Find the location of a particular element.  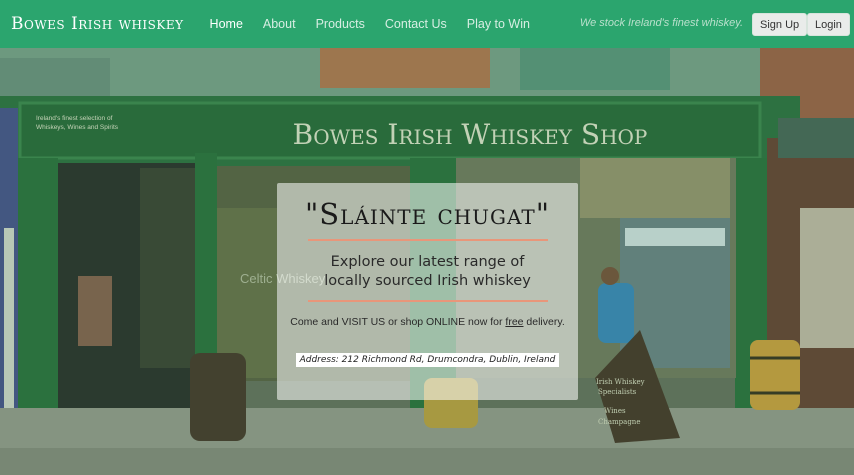

visit-text-after: delivery. is located at coordinates (544, 322).